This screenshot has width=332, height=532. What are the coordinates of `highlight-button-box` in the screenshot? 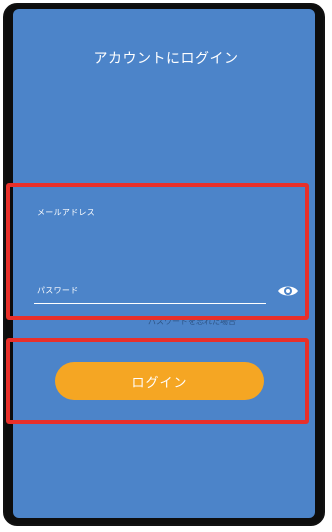 It's located at (157, 381).